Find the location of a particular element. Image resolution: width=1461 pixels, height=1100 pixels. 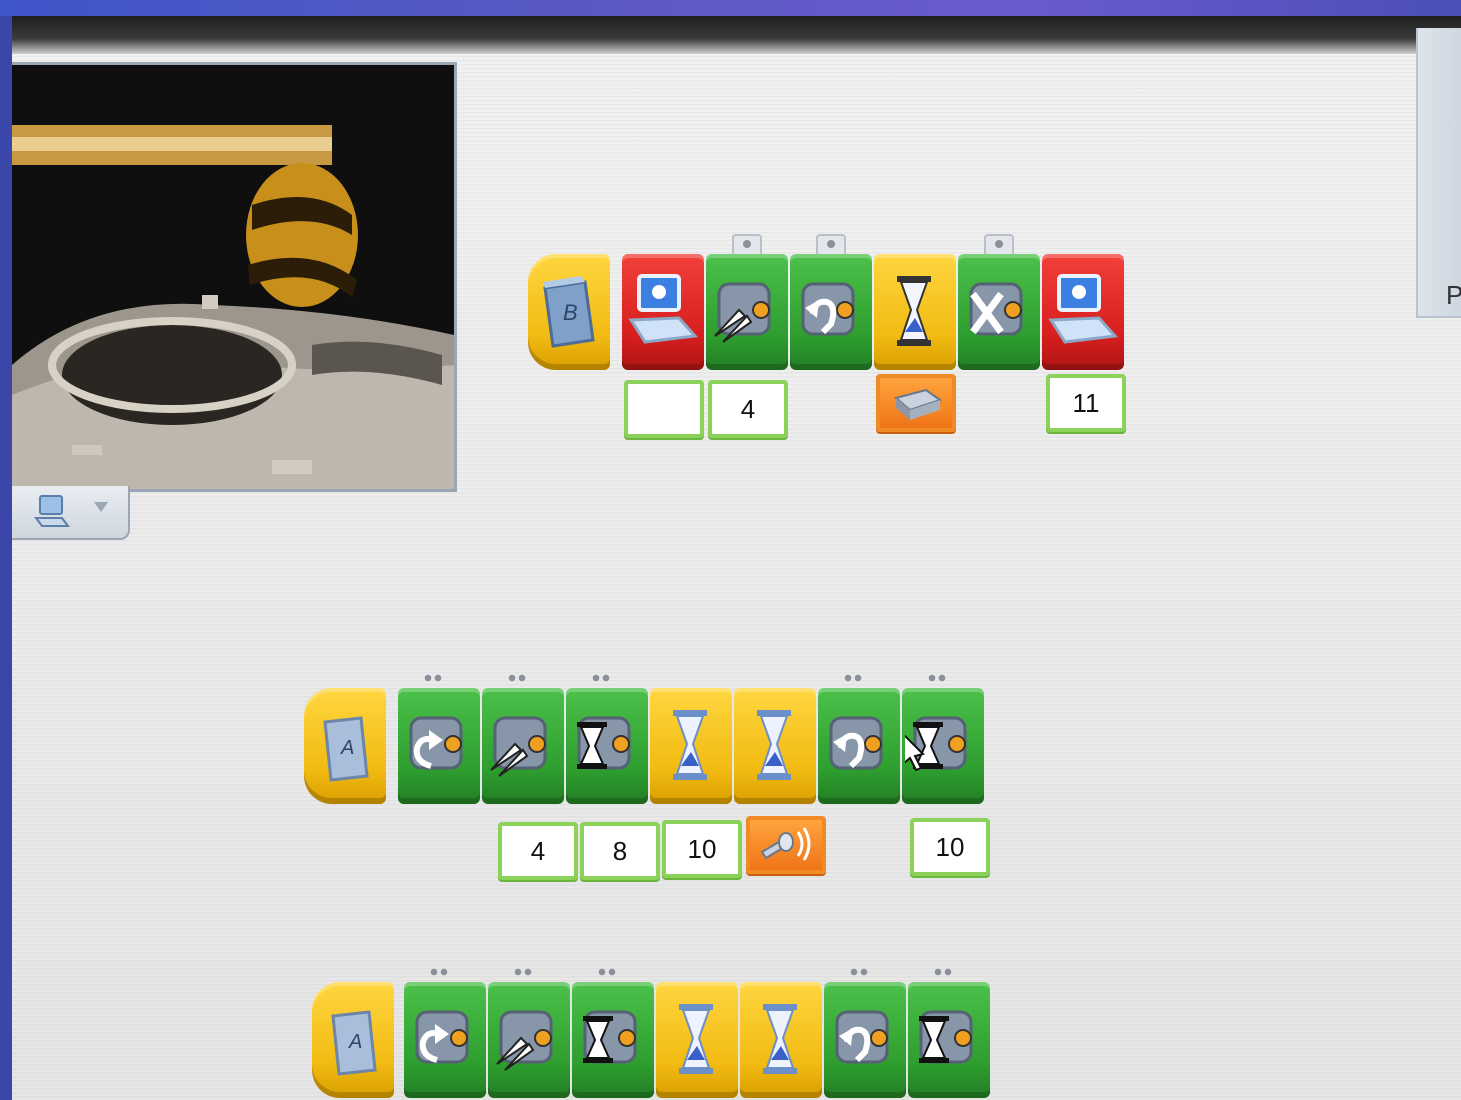

motor-off-block is located at coordinates (999, 302).